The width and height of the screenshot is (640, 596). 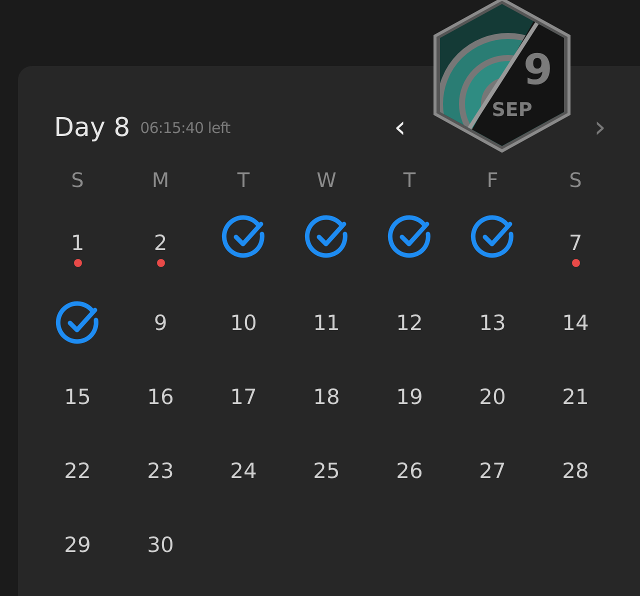 I want to click on day-number: 14, so click(x=575, y=323).